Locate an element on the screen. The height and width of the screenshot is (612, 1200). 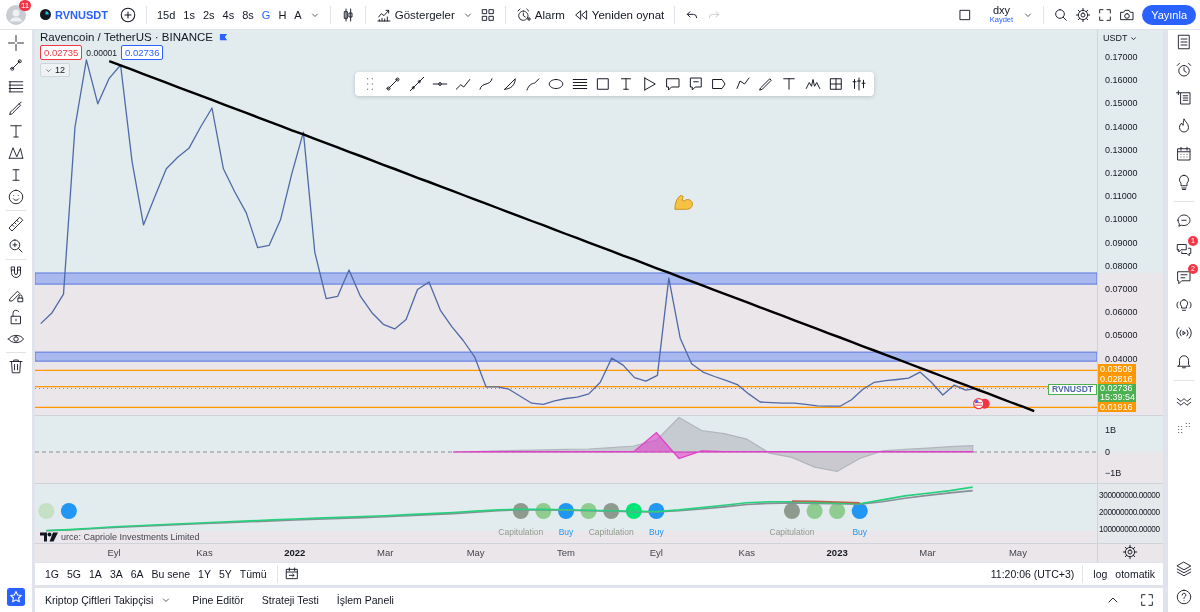
layers-icon is located at coordinates (1184, 569).